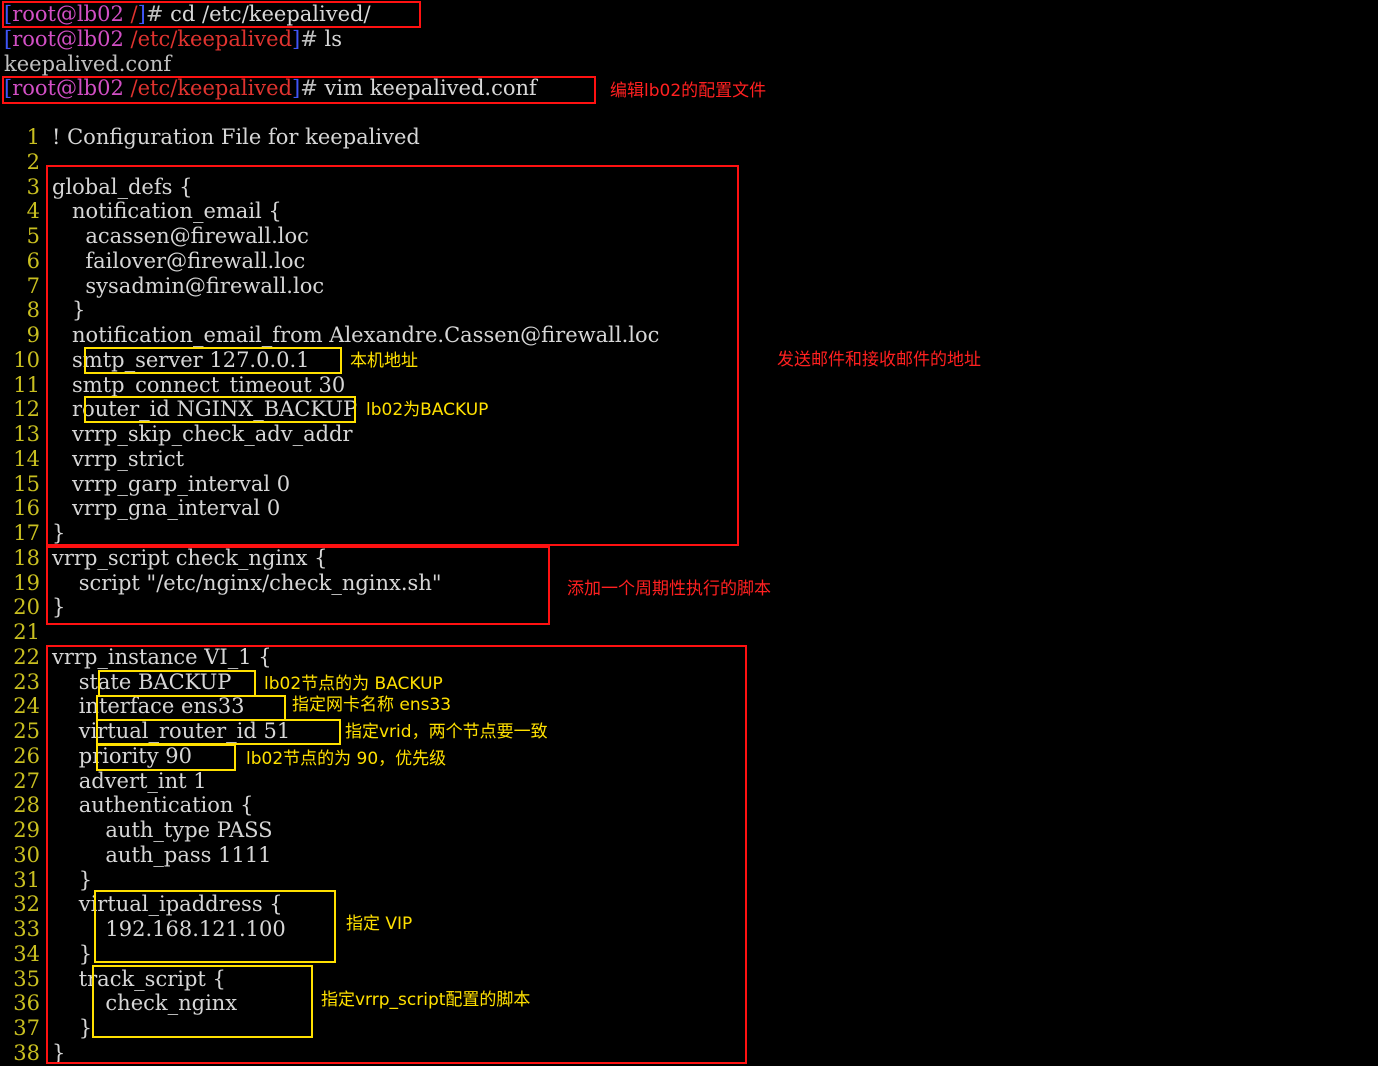 The height and width of the screenshot is (1066, 1378). I want to click on highlight-box-vrrp-script, so click(298, 585).